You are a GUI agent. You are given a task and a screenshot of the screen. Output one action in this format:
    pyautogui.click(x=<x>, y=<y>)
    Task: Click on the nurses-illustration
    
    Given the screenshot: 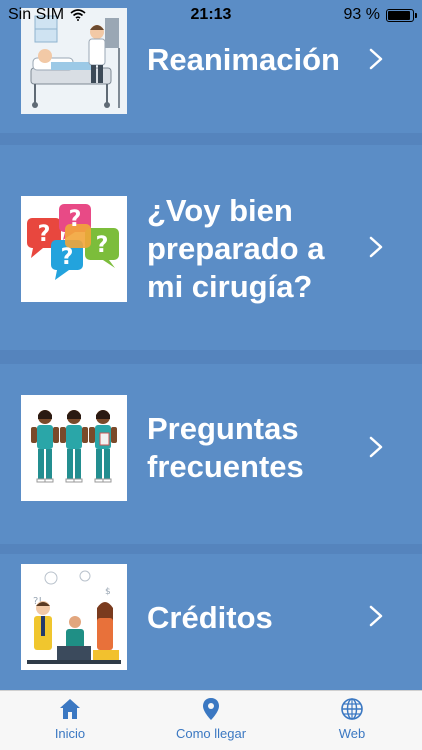 What is the action you would take?
    pyautogui.click(x=74, y=448)
    